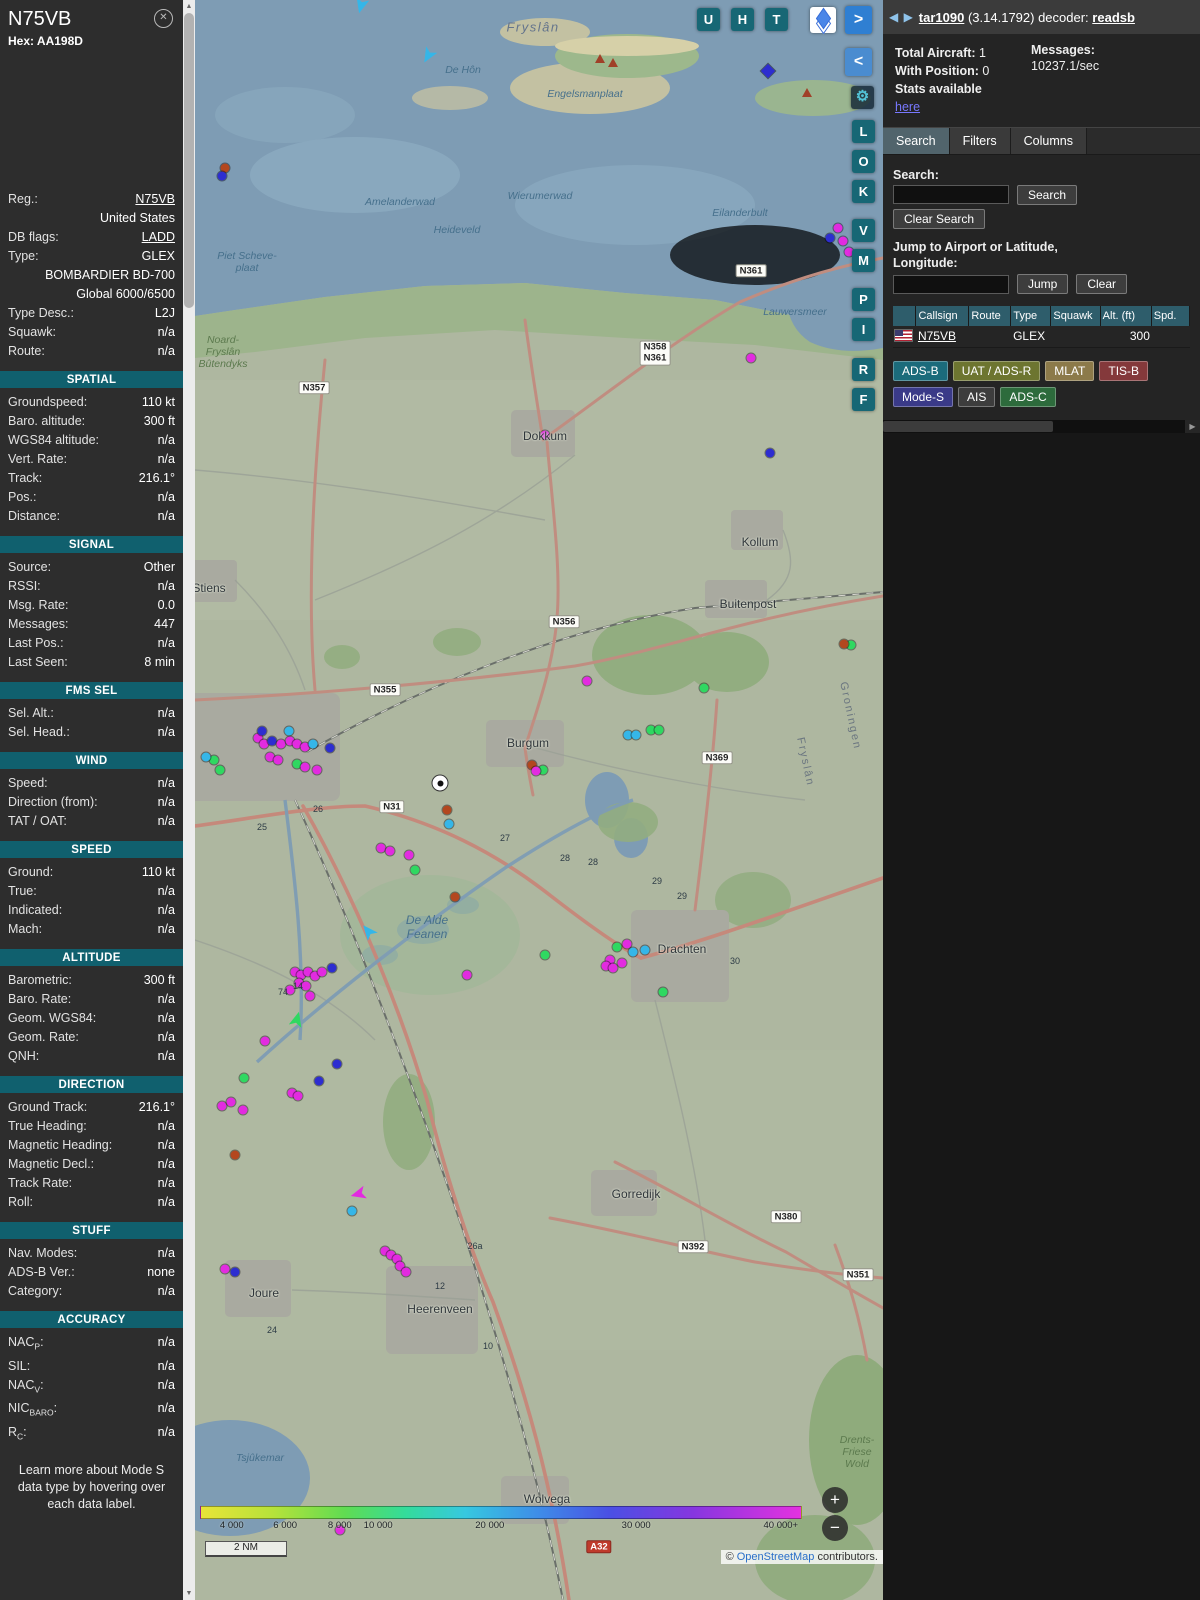 This screenshot has height=1600, width=1200. I want to click on filter-ads-c: ADS-C, so click(1028, 397).